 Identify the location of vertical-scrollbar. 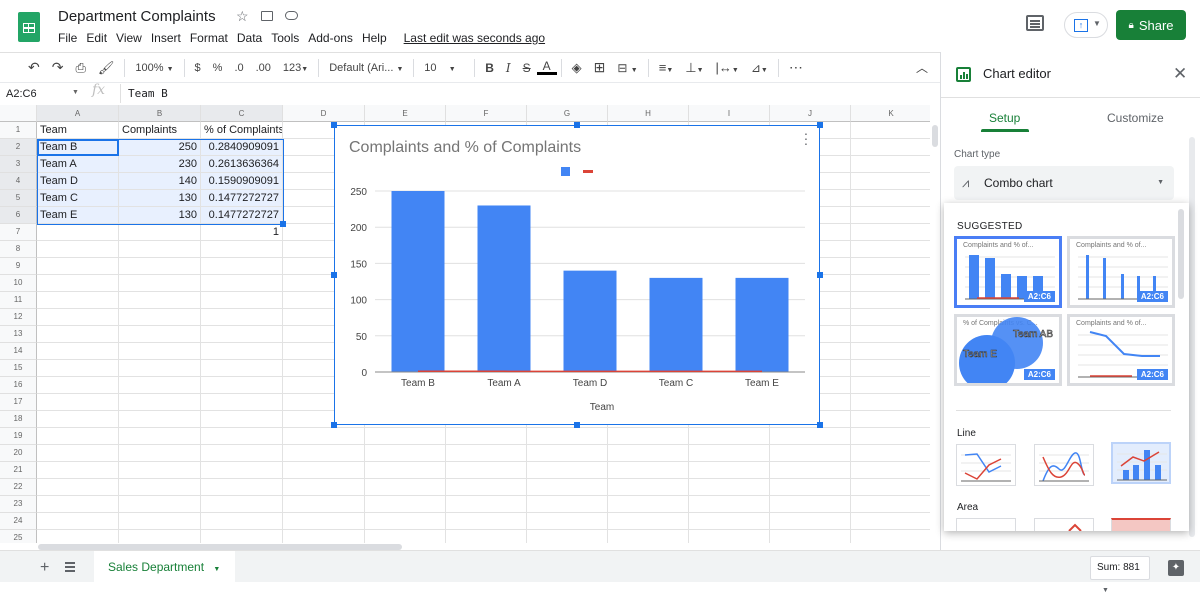
(935, 136).